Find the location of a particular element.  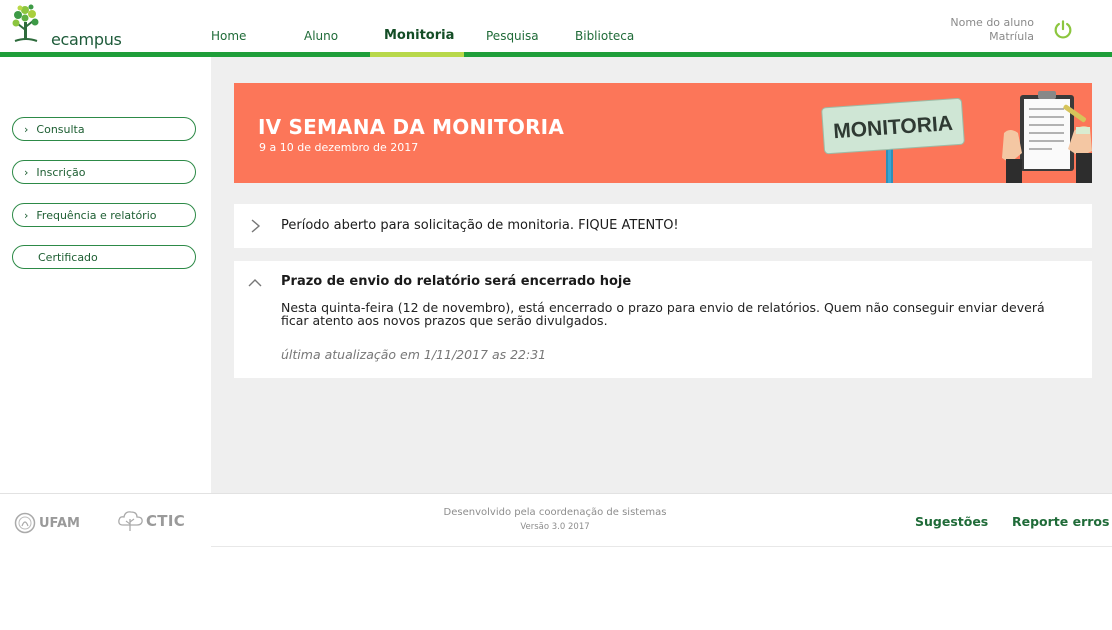

chevron-up-icon is located at coordinates (255, 283).